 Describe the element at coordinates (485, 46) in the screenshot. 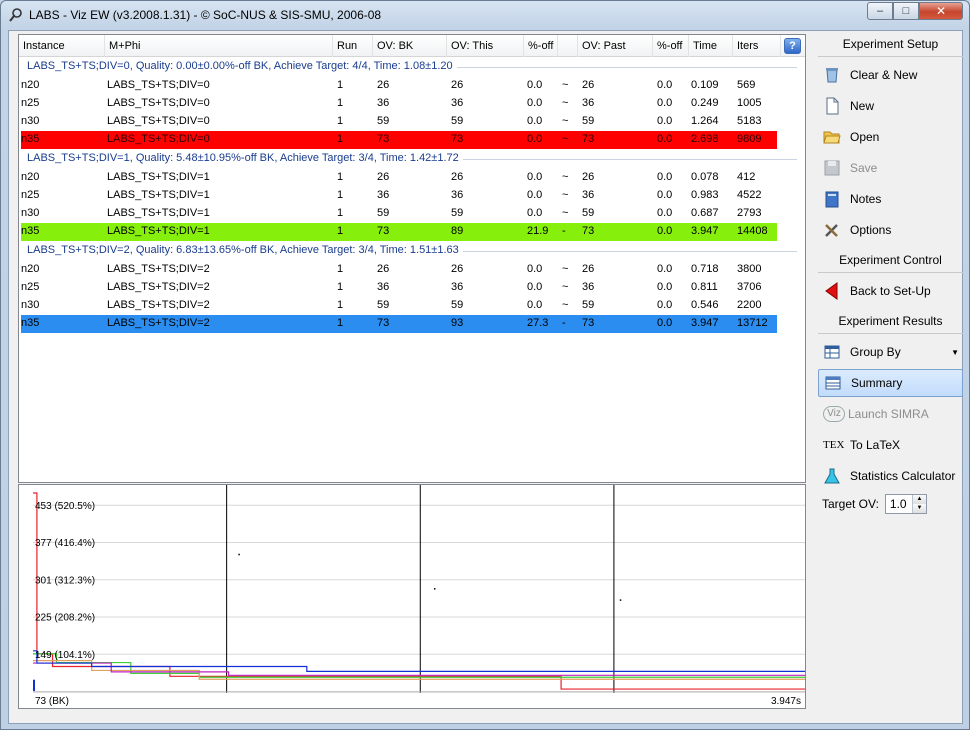

I see `column-header: OV: This` at that location.